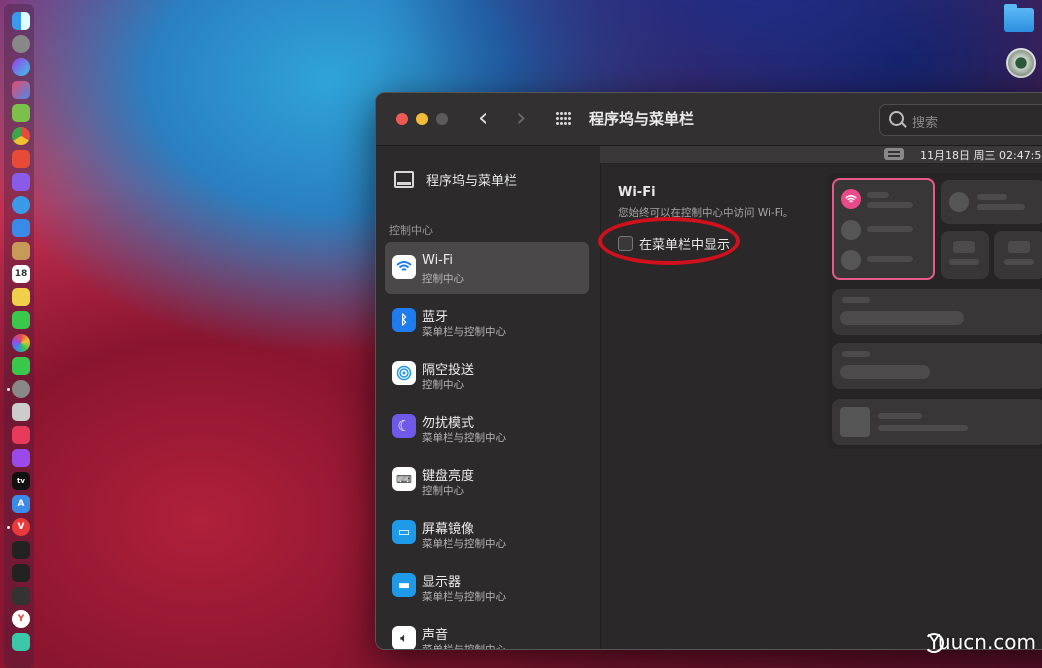  What do you see at coordinates (21, 389) in the screenshot?
I see `system-preferences-icon` at bounding box center [21, 389].